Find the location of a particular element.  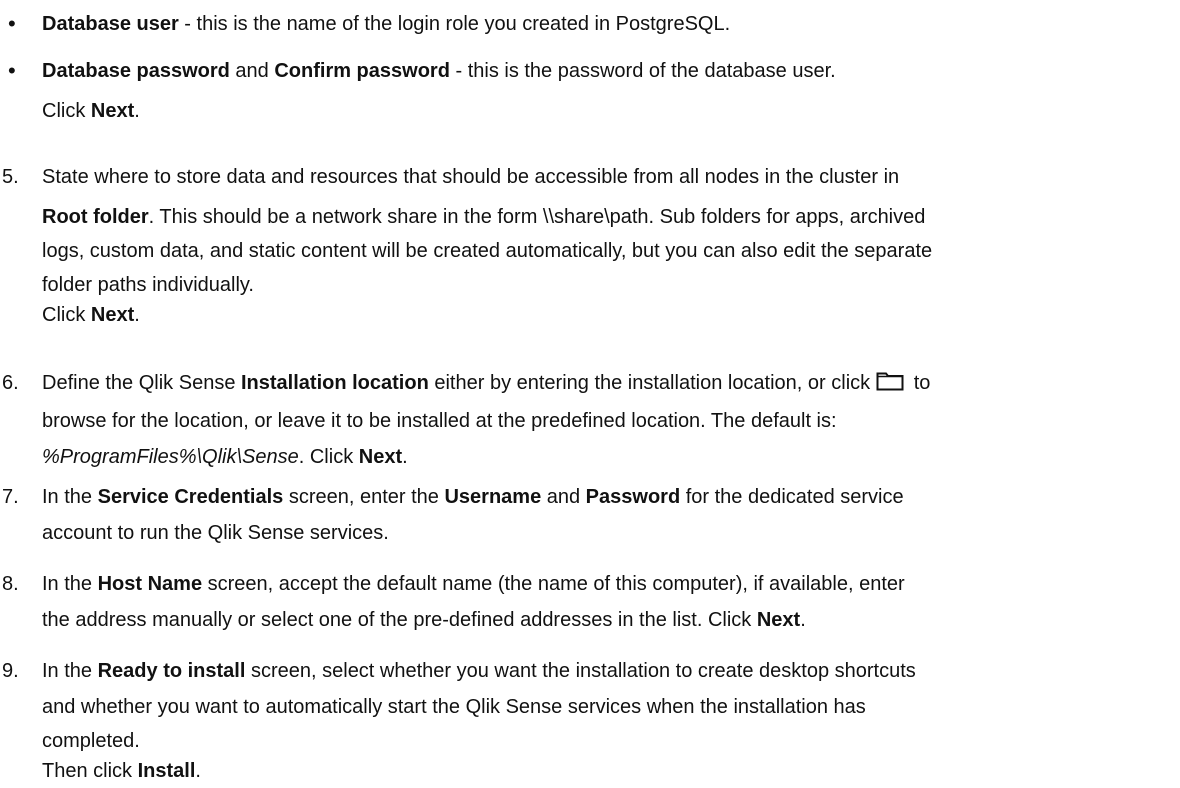

step-number: 9. is located at coordinates (10, 671).